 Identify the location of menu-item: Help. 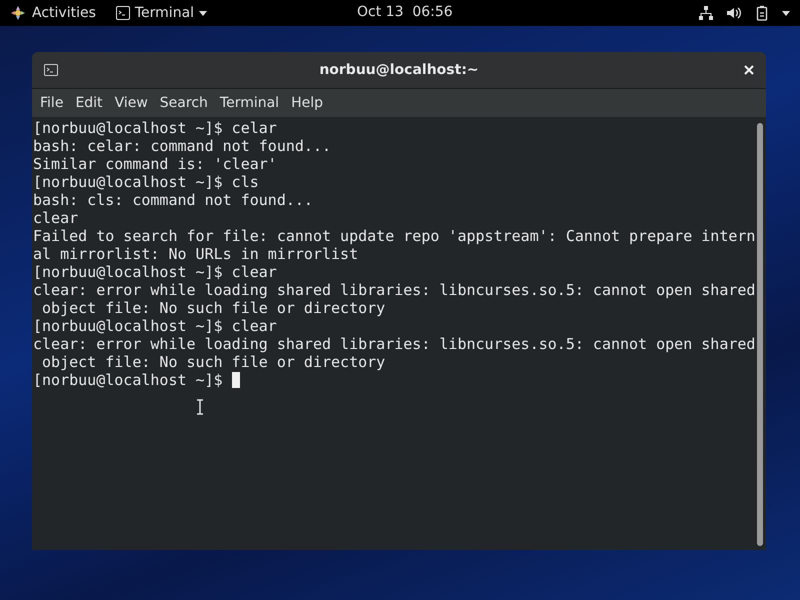
(307, 103).